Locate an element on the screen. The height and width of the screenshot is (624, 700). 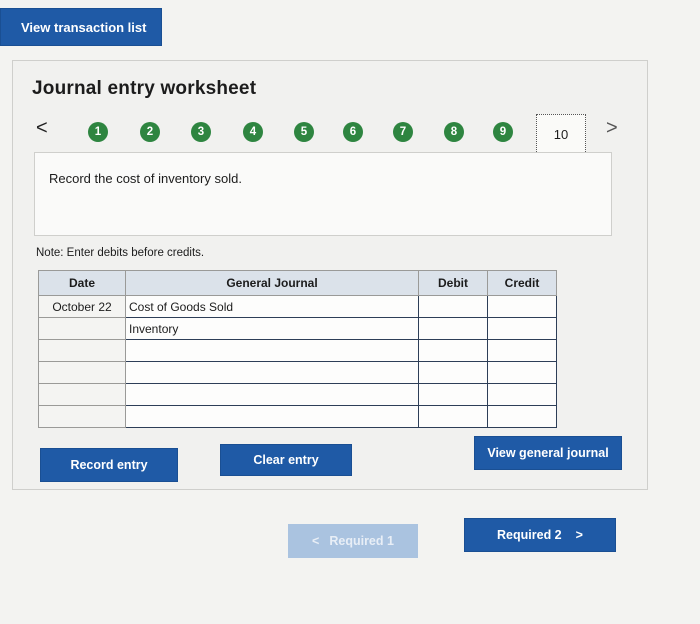
step-6: 6 is located at coordinates (353, 132).